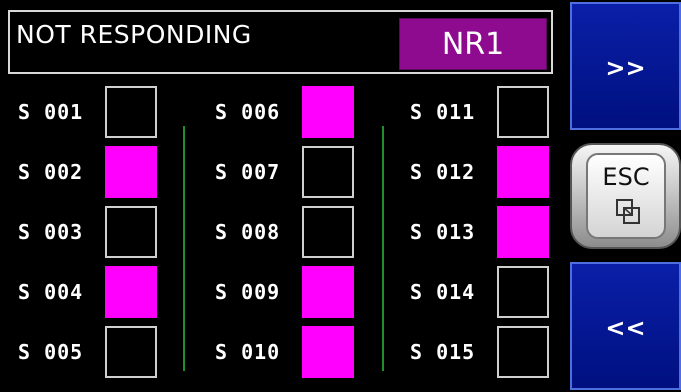 This screenshot has width=681, height=392. What do you see at coordinates (134, 34) in the screenshot?
I see `status-title: NOT RESPONDING` at bounding box center [134, 34].